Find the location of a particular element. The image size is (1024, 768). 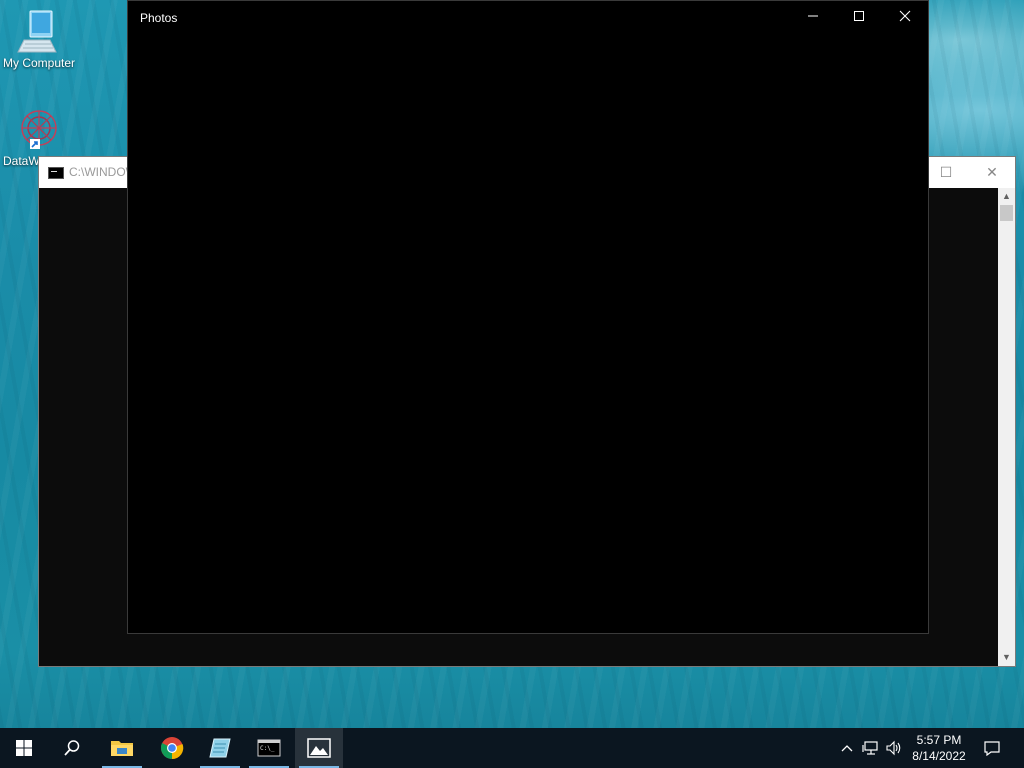

close-button is located at coordinates (905, 17).